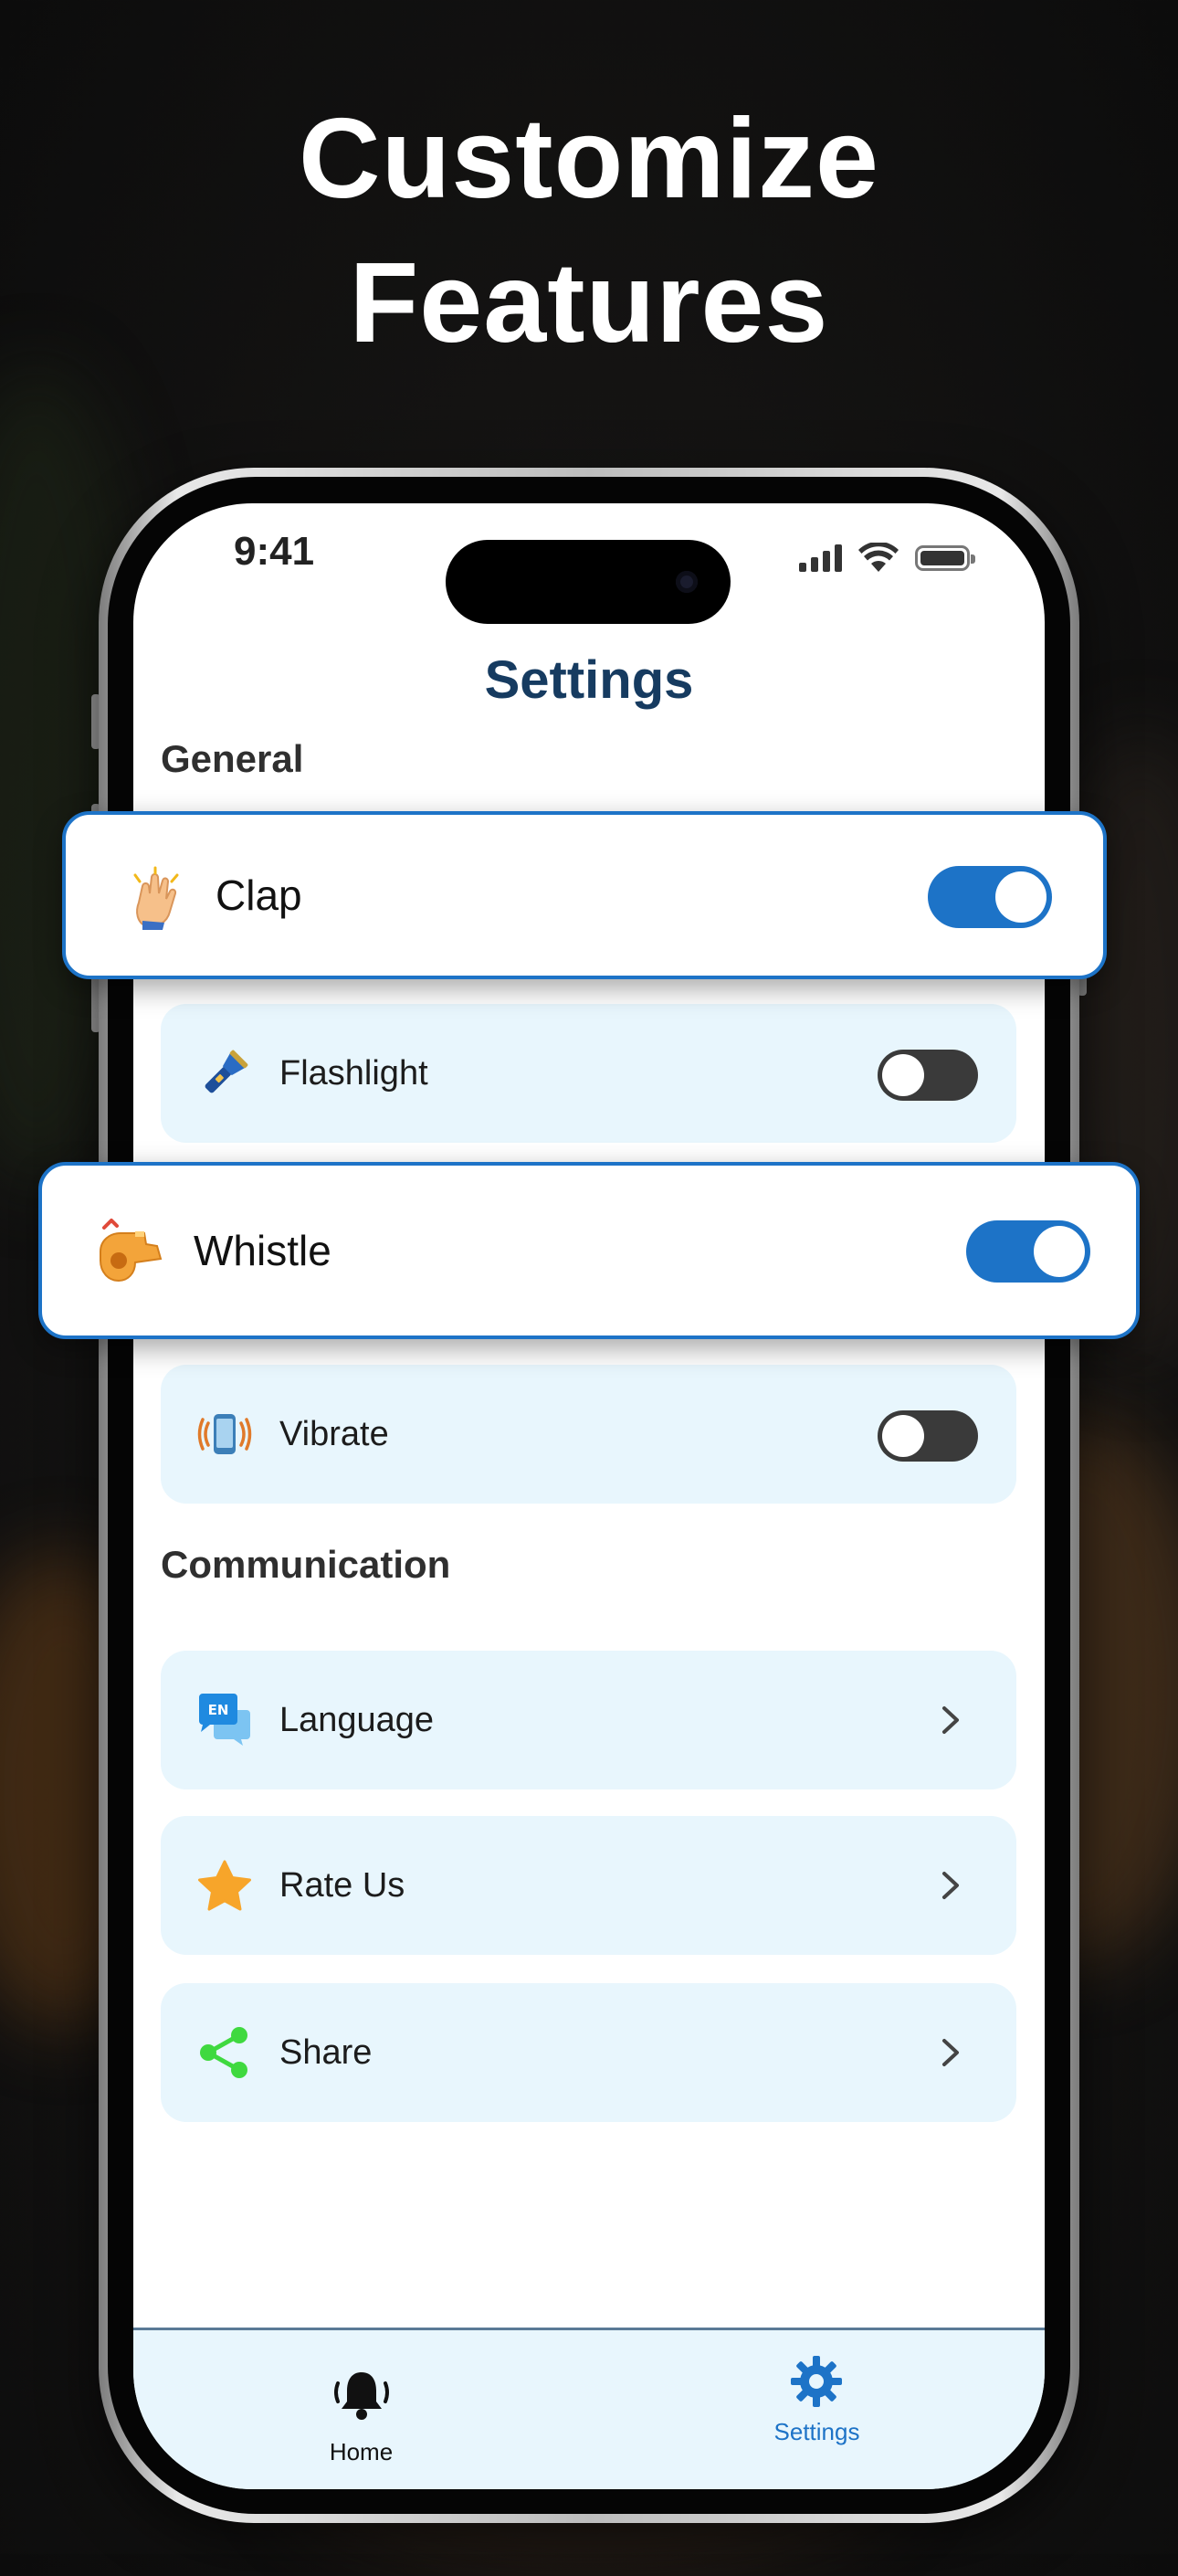 This screenshot has height=2576, width=1178. What do you see at coordinates (945, 558) in the screenshot?
I see `battery-icon` at bounding box center [945, 558].